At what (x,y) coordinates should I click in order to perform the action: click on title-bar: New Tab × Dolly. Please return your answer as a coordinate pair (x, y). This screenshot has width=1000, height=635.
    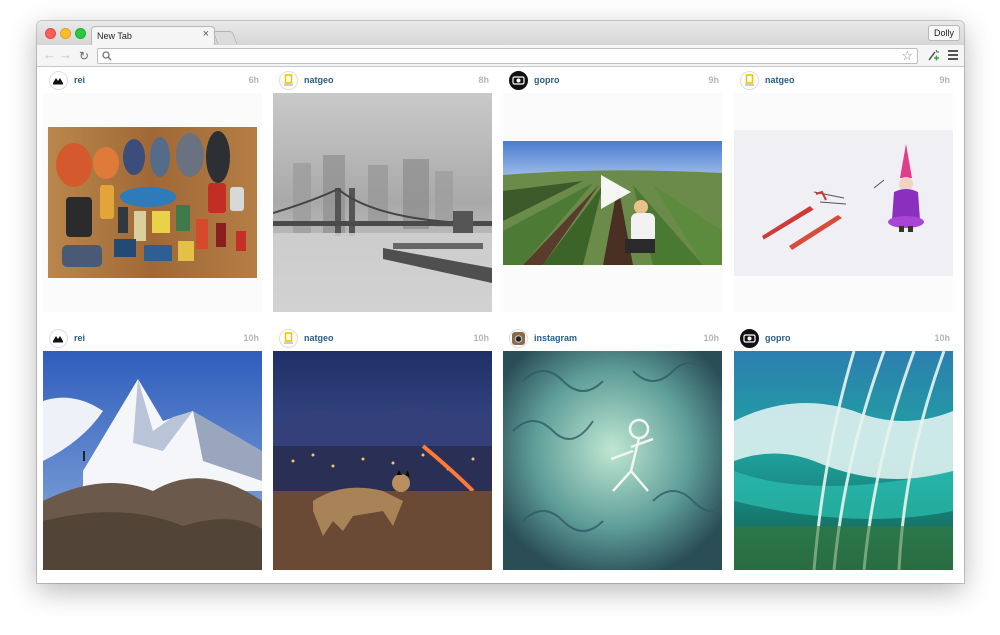
    Looking at the image, I should click on (500, 33).